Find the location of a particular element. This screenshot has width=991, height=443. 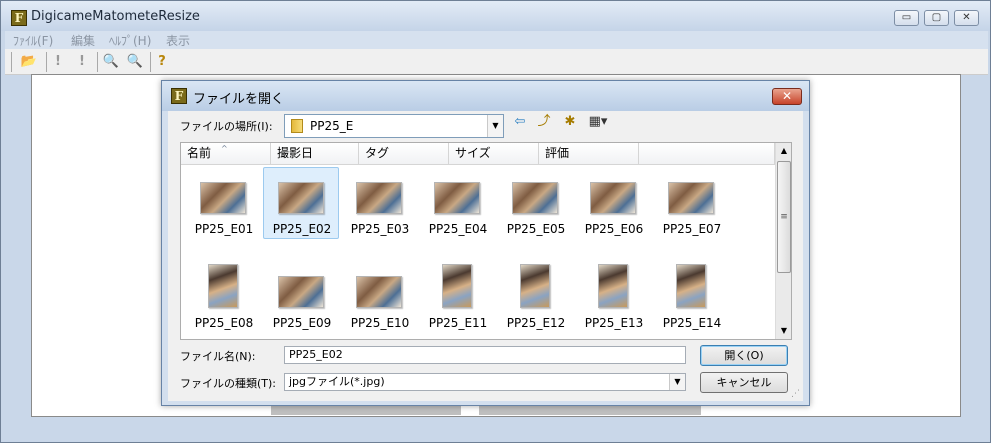

new-folder-icon: ✱ is located at coordinates (570, 122).